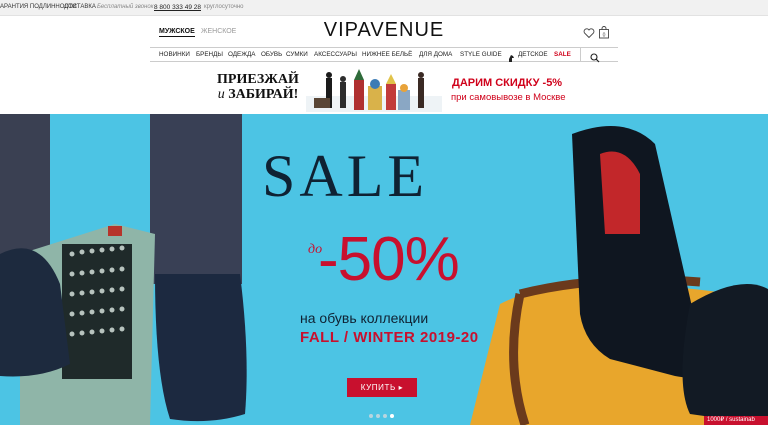 This screenshot has height=425, width=768. I want to click on nav-item-clothing: ОДЕЖДА, so click(242, 54).